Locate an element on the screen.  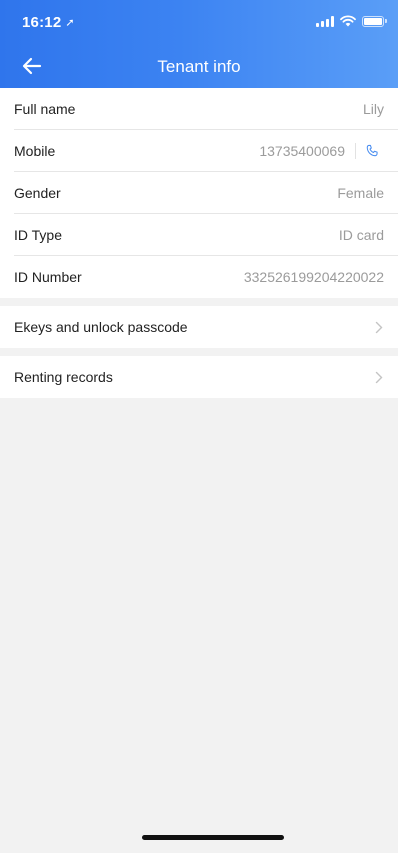
row-mobile: Mobile 13735400069 is located at coordinates (199, 151).